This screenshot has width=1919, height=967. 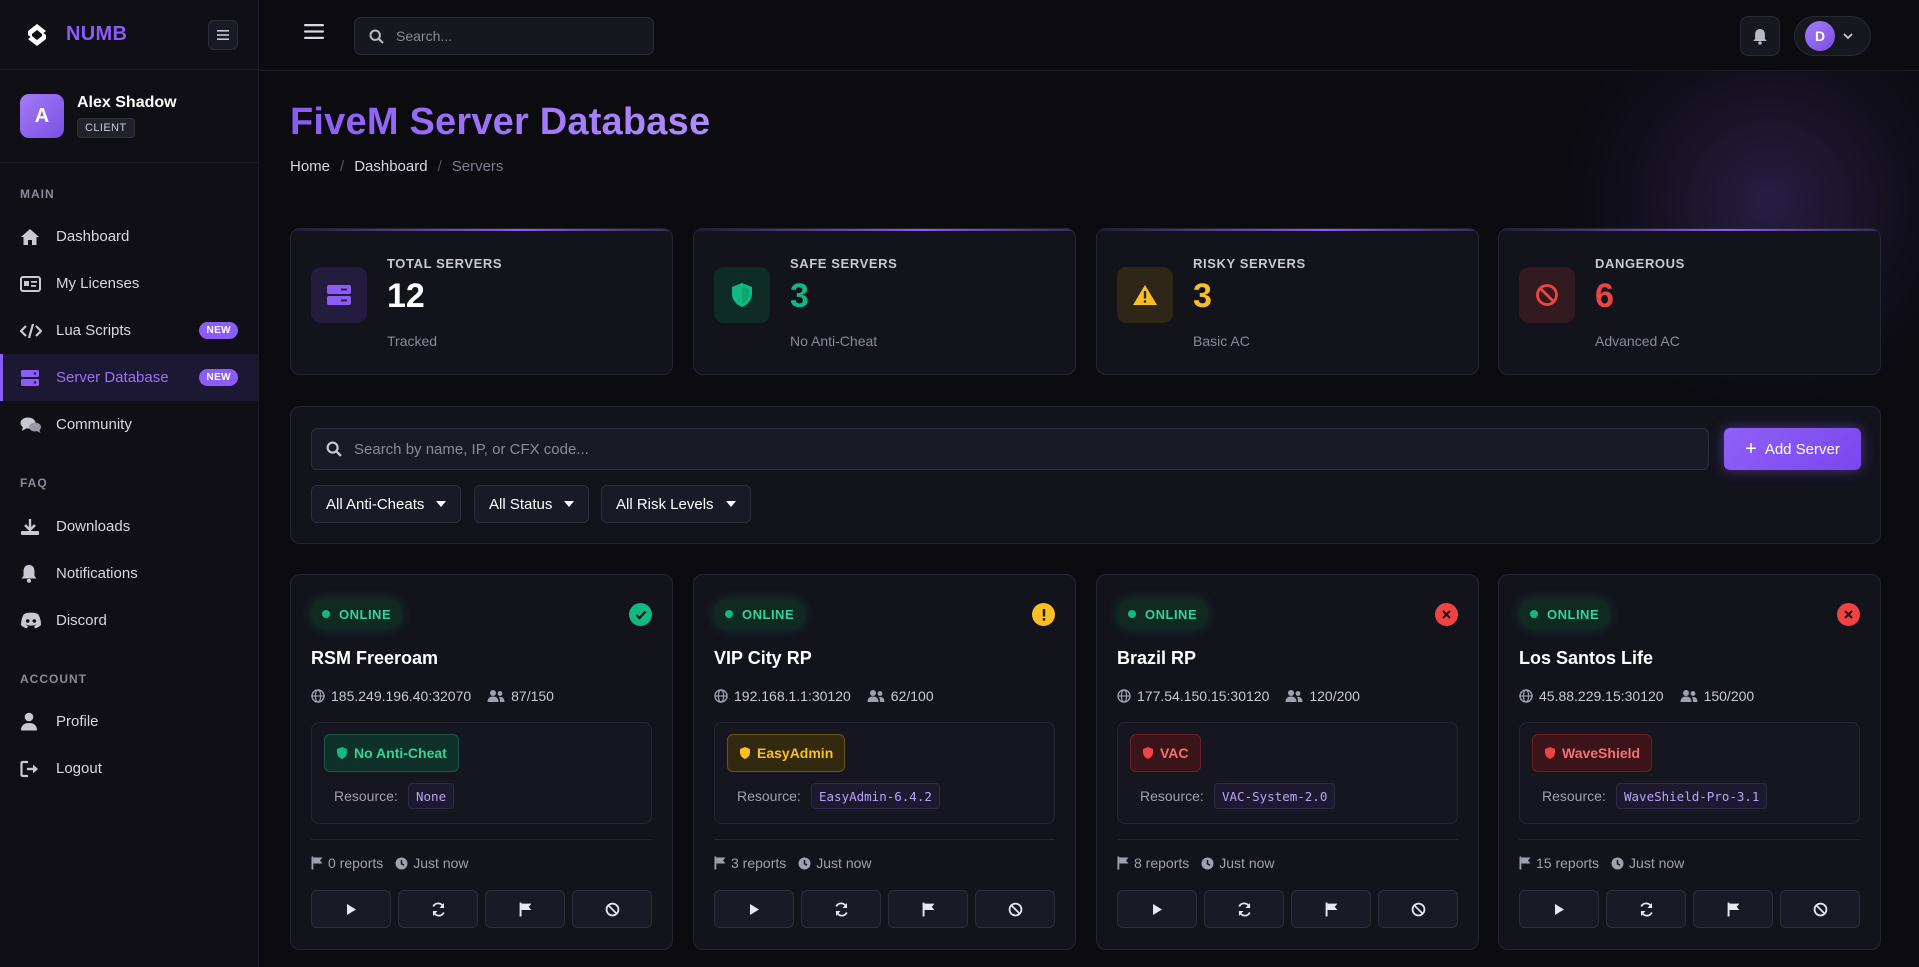 What do you see at coordinates (1792, 449) in the screenshot?
I see `add-server-button: + Add Server` at bounding box center [1792, 449].